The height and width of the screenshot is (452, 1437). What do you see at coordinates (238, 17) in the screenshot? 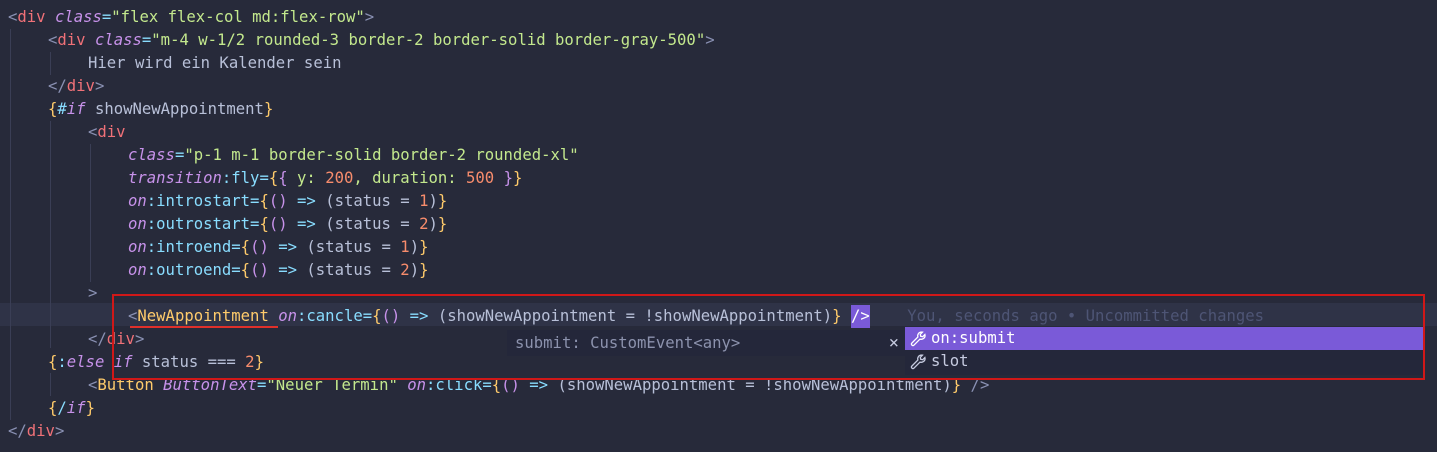
I see `code-token: "flex flex-col md:flex-row"` at bounding box center [238, 17].